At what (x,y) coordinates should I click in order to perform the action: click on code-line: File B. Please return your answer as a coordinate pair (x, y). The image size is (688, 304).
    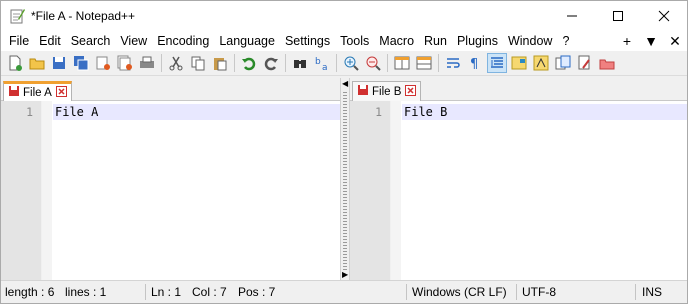
    Looking at the image, I should click on (544, 112).